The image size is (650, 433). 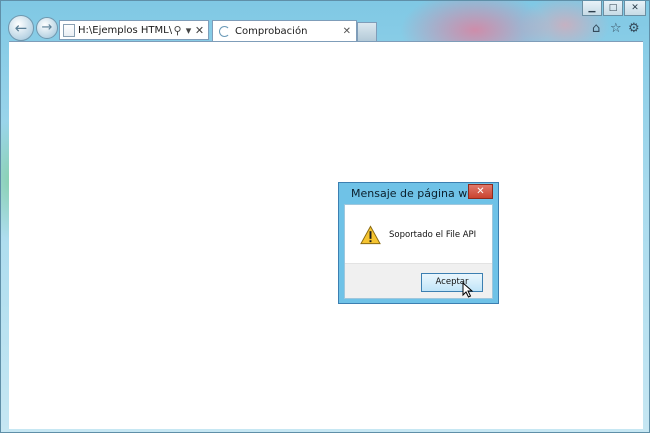 What do you see at coordinates (271, 31) in the screenshot?
I see `tab-title: Comprobación` at bounding box center [271, 31].